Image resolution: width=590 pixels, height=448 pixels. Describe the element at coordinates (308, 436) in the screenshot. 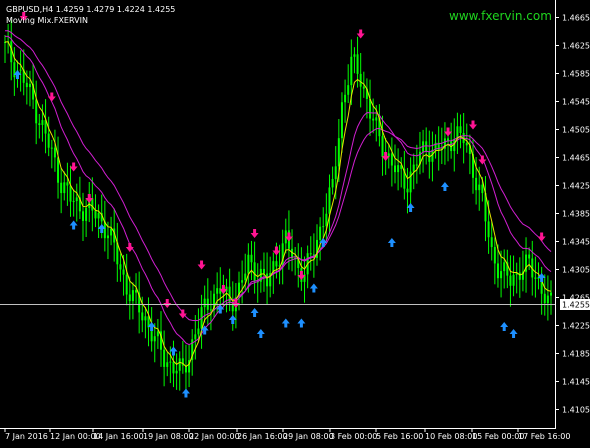

I see `time-tick-label: 29 Jan 08:00` at that location.